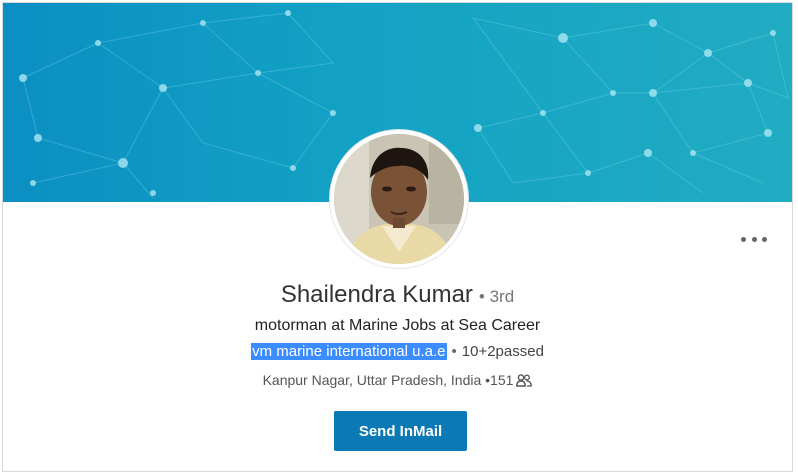 The image size is (798, 475). What do you see at coordinates (496, 296) in the screenshot?
I see `connection-degree: • 3rd` at bounding box center [496, 296].